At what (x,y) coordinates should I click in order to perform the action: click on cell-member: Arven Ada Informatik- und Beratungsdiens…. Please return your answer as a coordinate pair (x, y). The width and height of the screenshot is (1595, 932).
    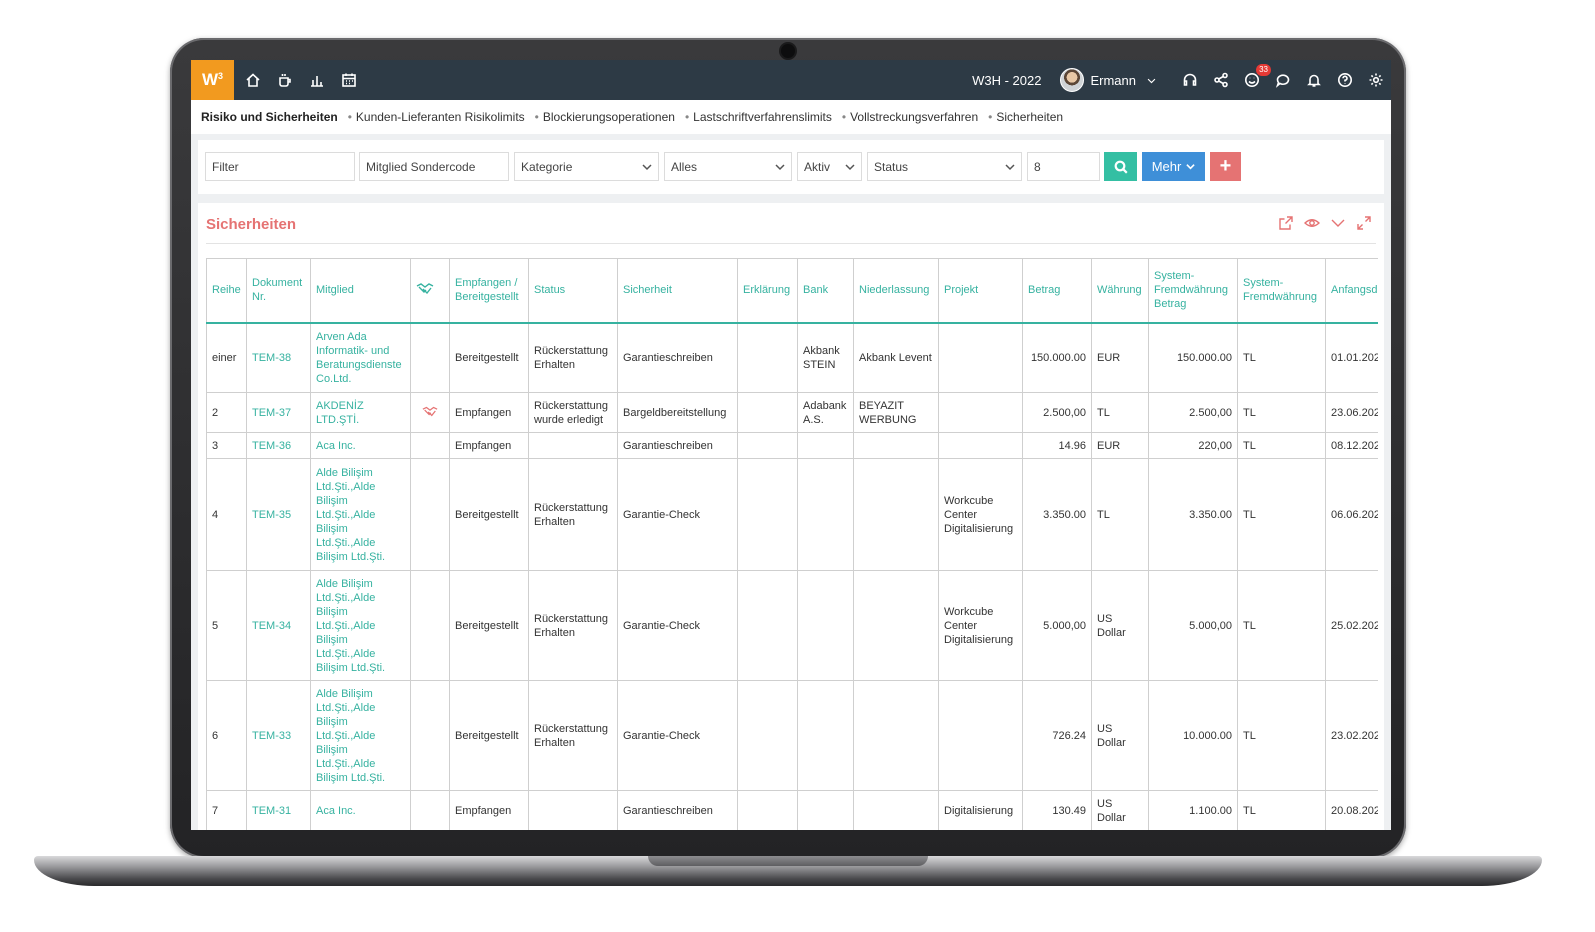
    Looking at the image, I should click on (360, 357).